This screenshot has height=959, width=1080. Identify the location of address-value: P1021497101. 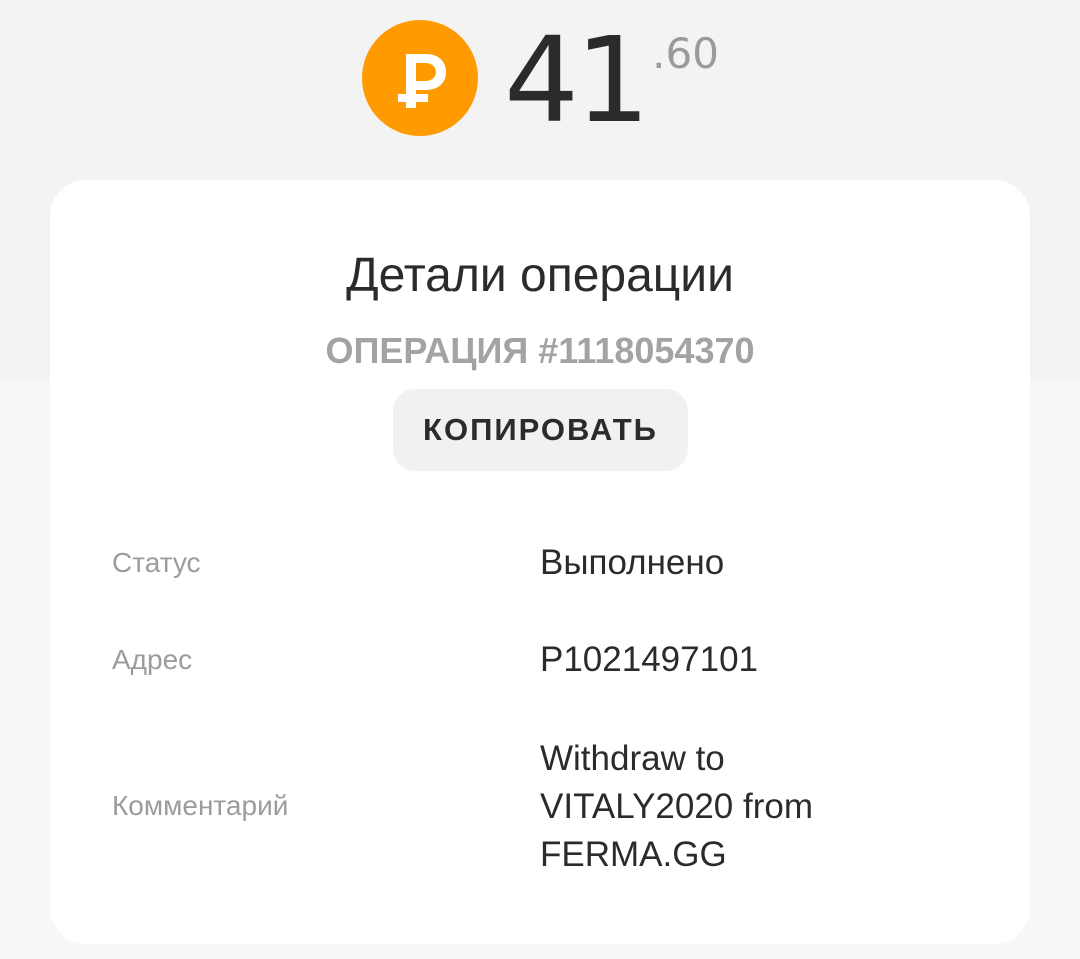
(649, 659).